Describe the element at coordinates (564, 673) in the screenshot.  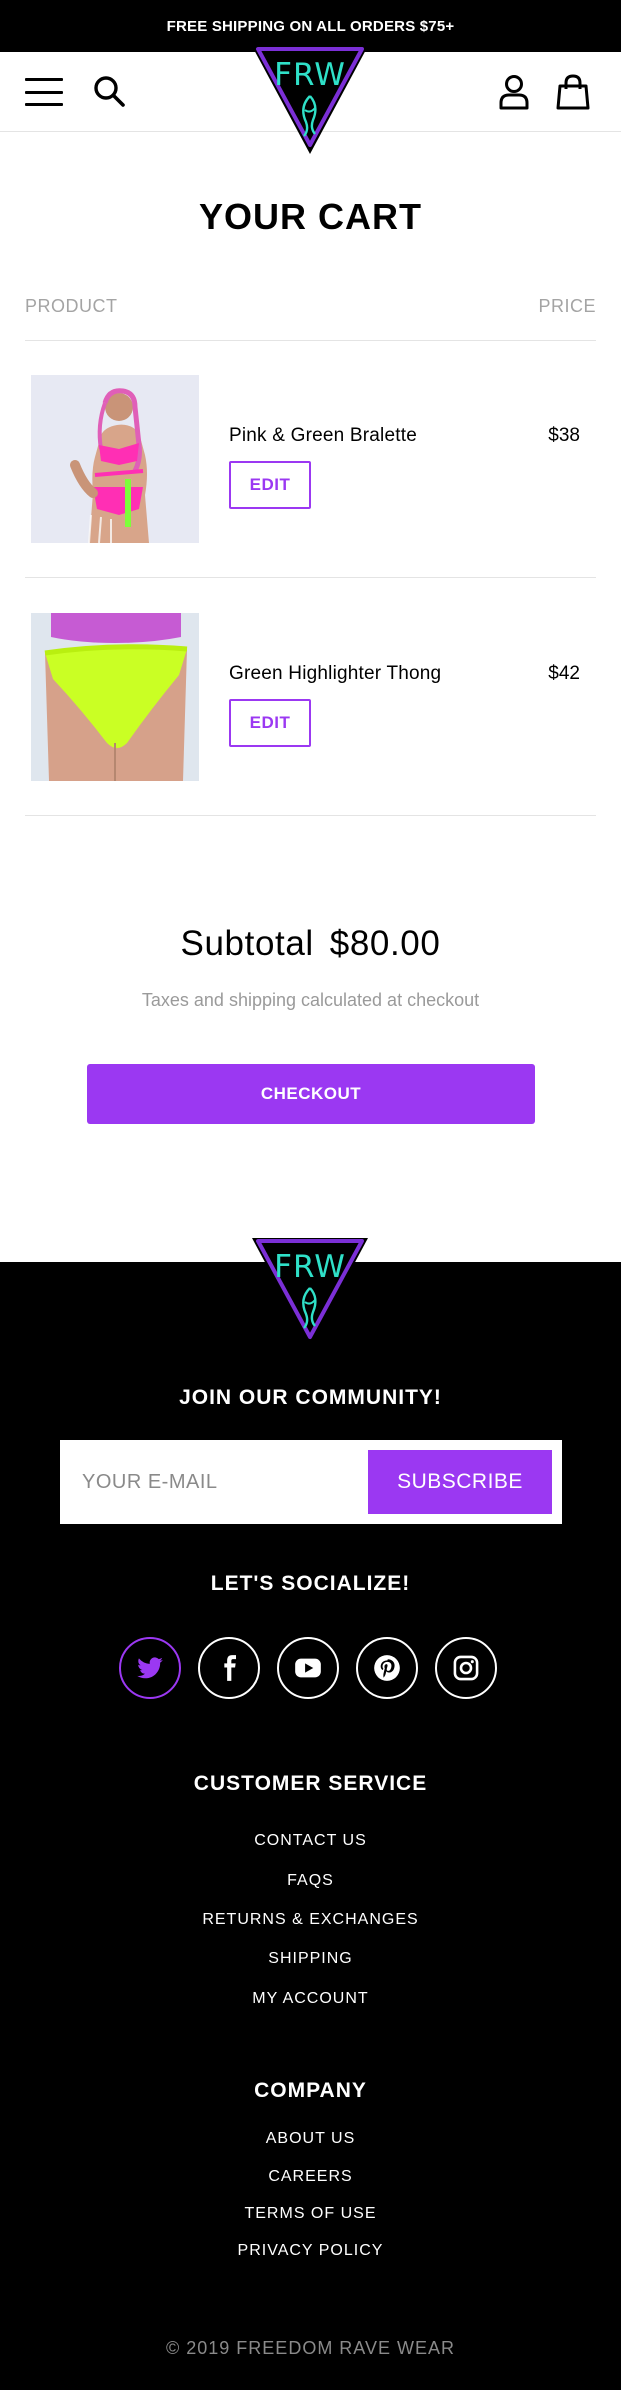
I see `product-price: $42` at that location.